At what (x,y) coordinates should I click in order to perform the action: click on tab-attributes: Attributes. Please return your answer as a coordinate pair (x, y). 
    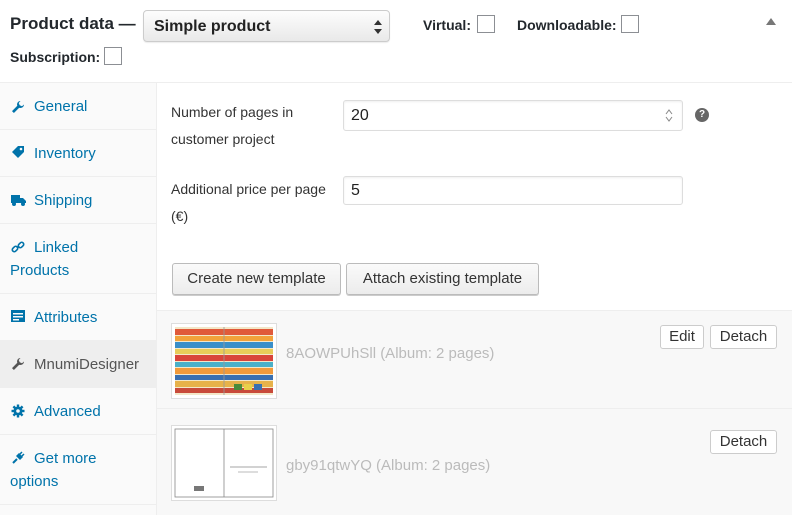
    Looking at the image, I should click on (78, 317).